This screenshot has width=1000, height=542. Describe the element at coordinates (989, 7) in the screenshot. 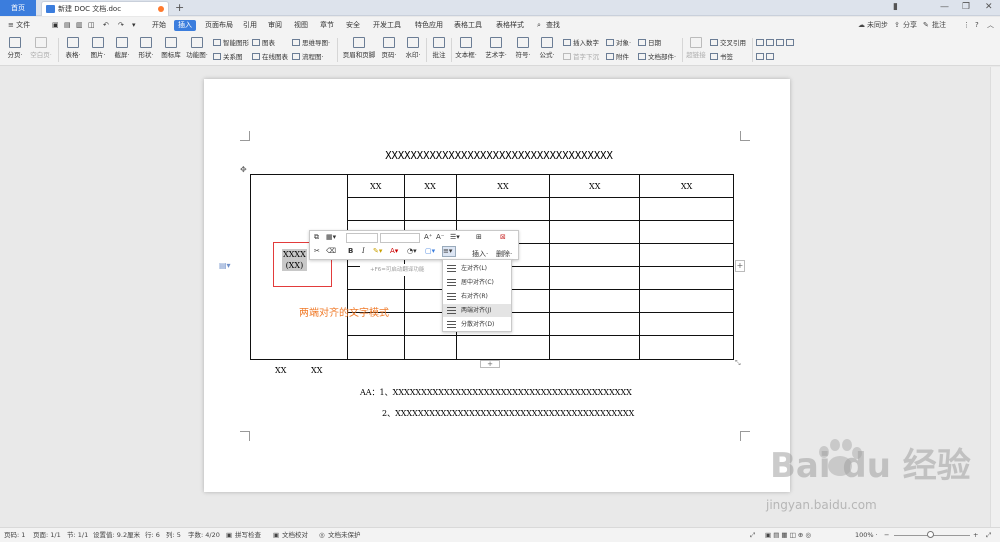

I see `close-icon: ✕` at that location.